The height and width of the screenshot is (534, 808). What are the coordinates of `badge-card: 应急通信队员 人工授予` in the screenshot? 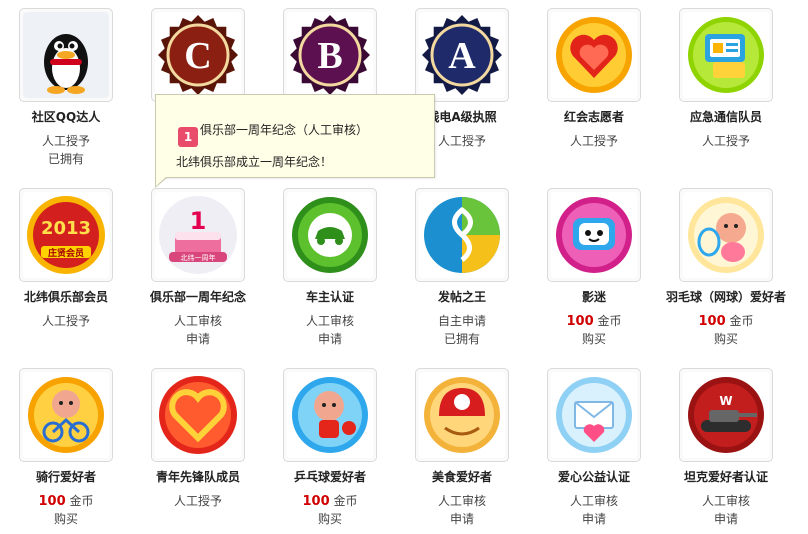 It's located at (726, 85).